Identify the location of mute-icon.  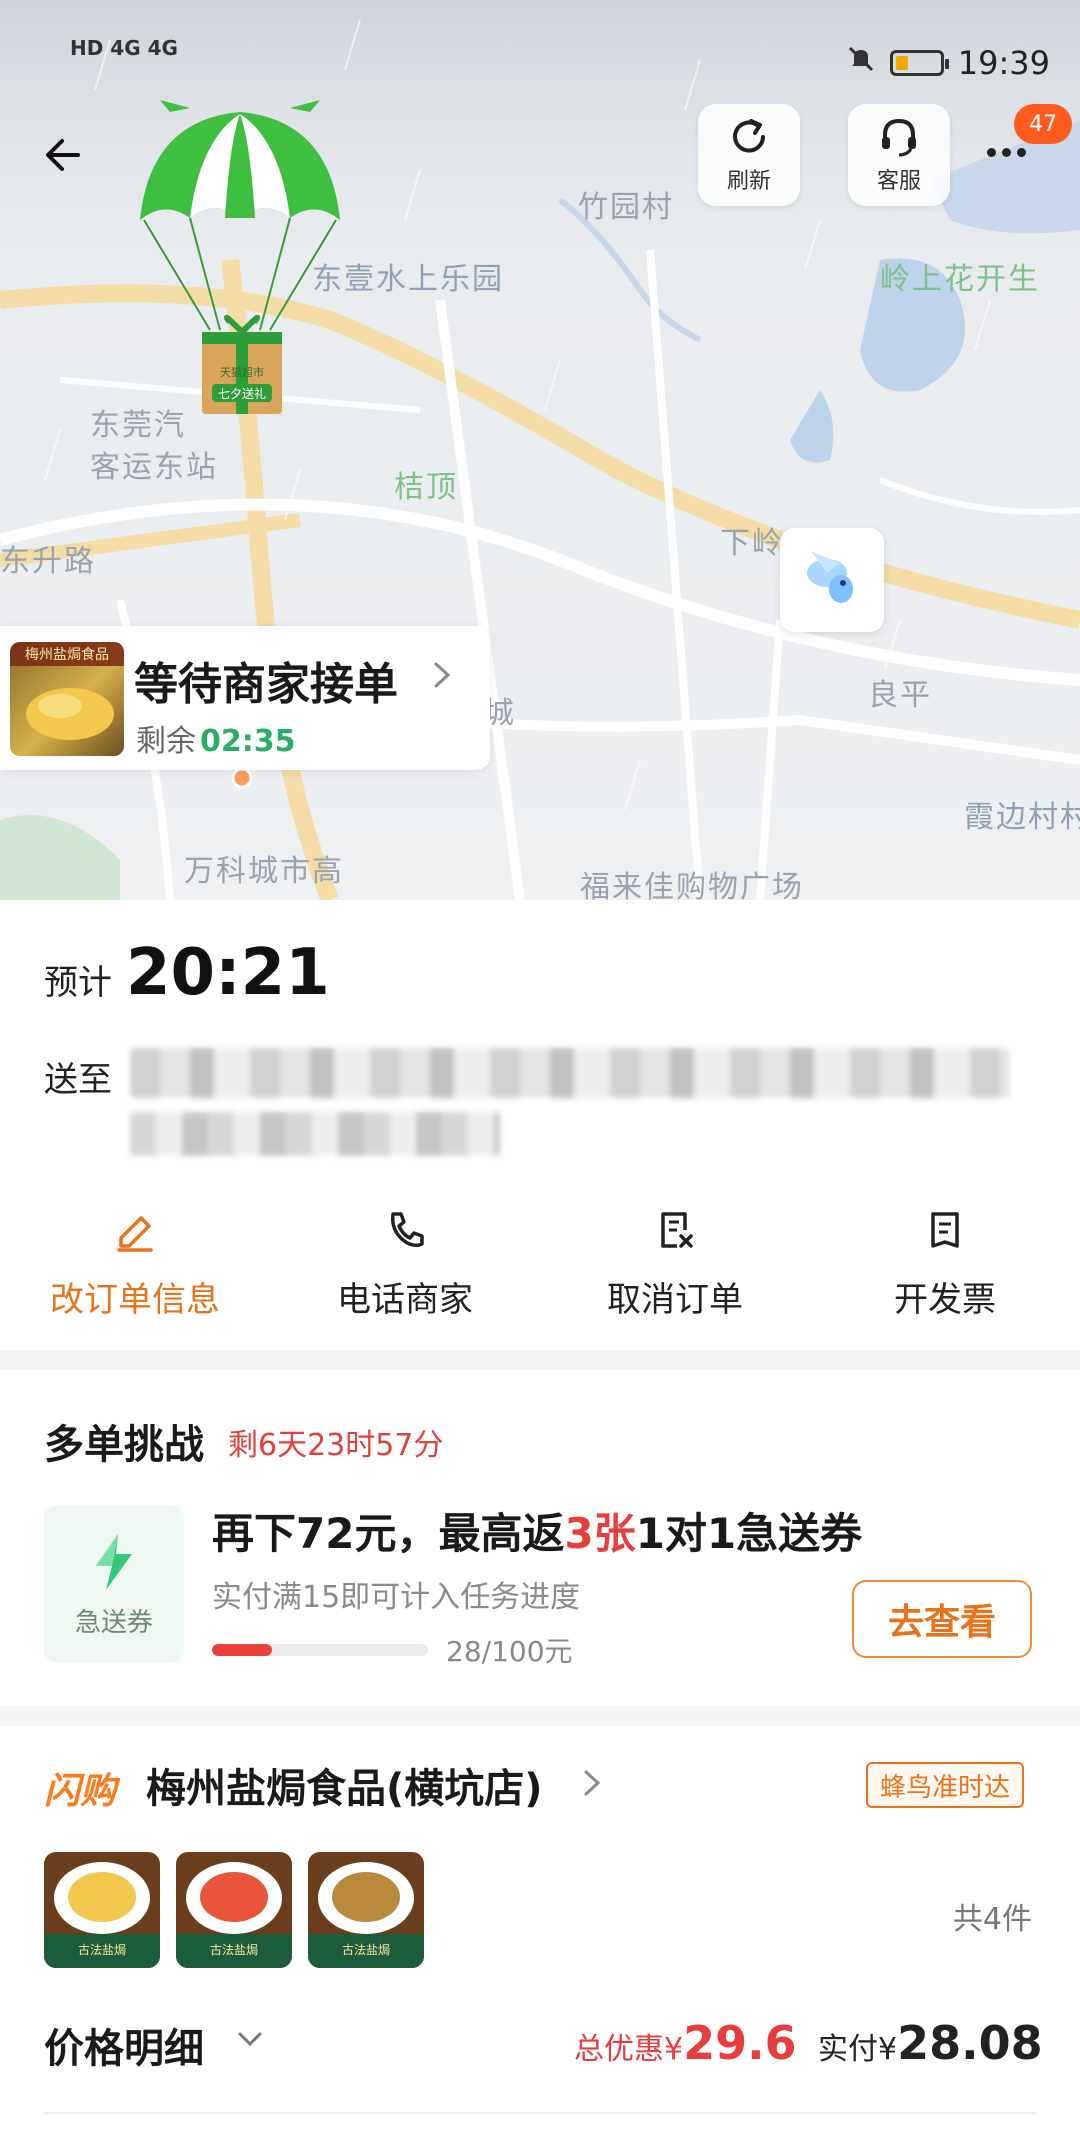
(861, 63).